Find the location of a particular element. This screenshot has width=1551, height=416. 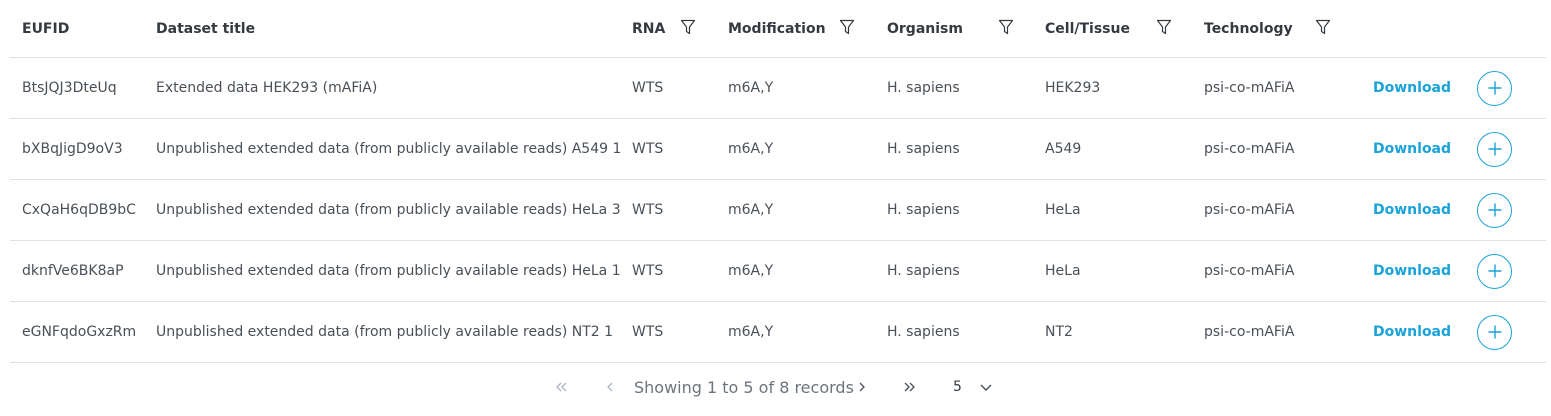

cell-cell-tissue: NT2 is located at coordinates (1059, 332).